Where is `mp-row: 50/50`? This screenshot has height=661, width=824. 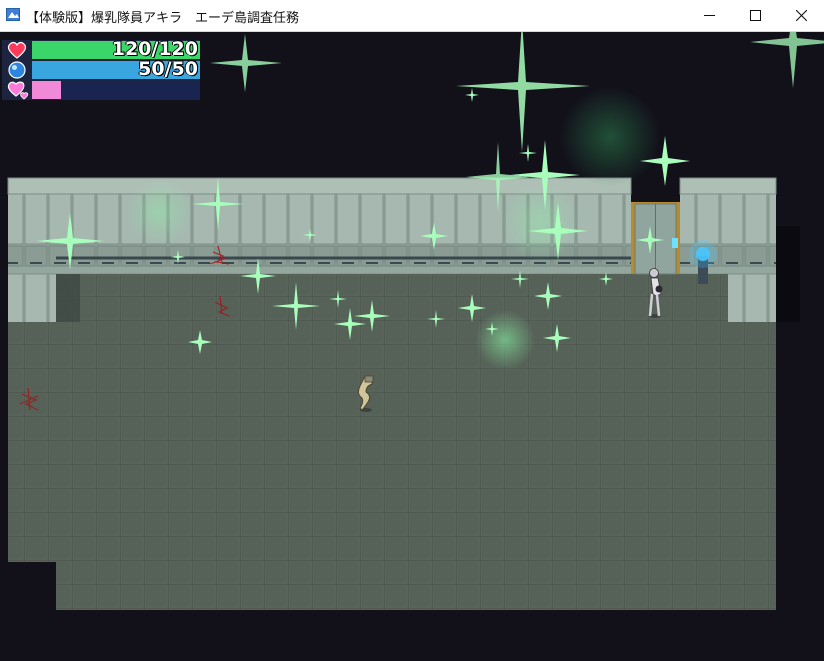 mp-row: 50/50 is located at coordinates (101, 69).